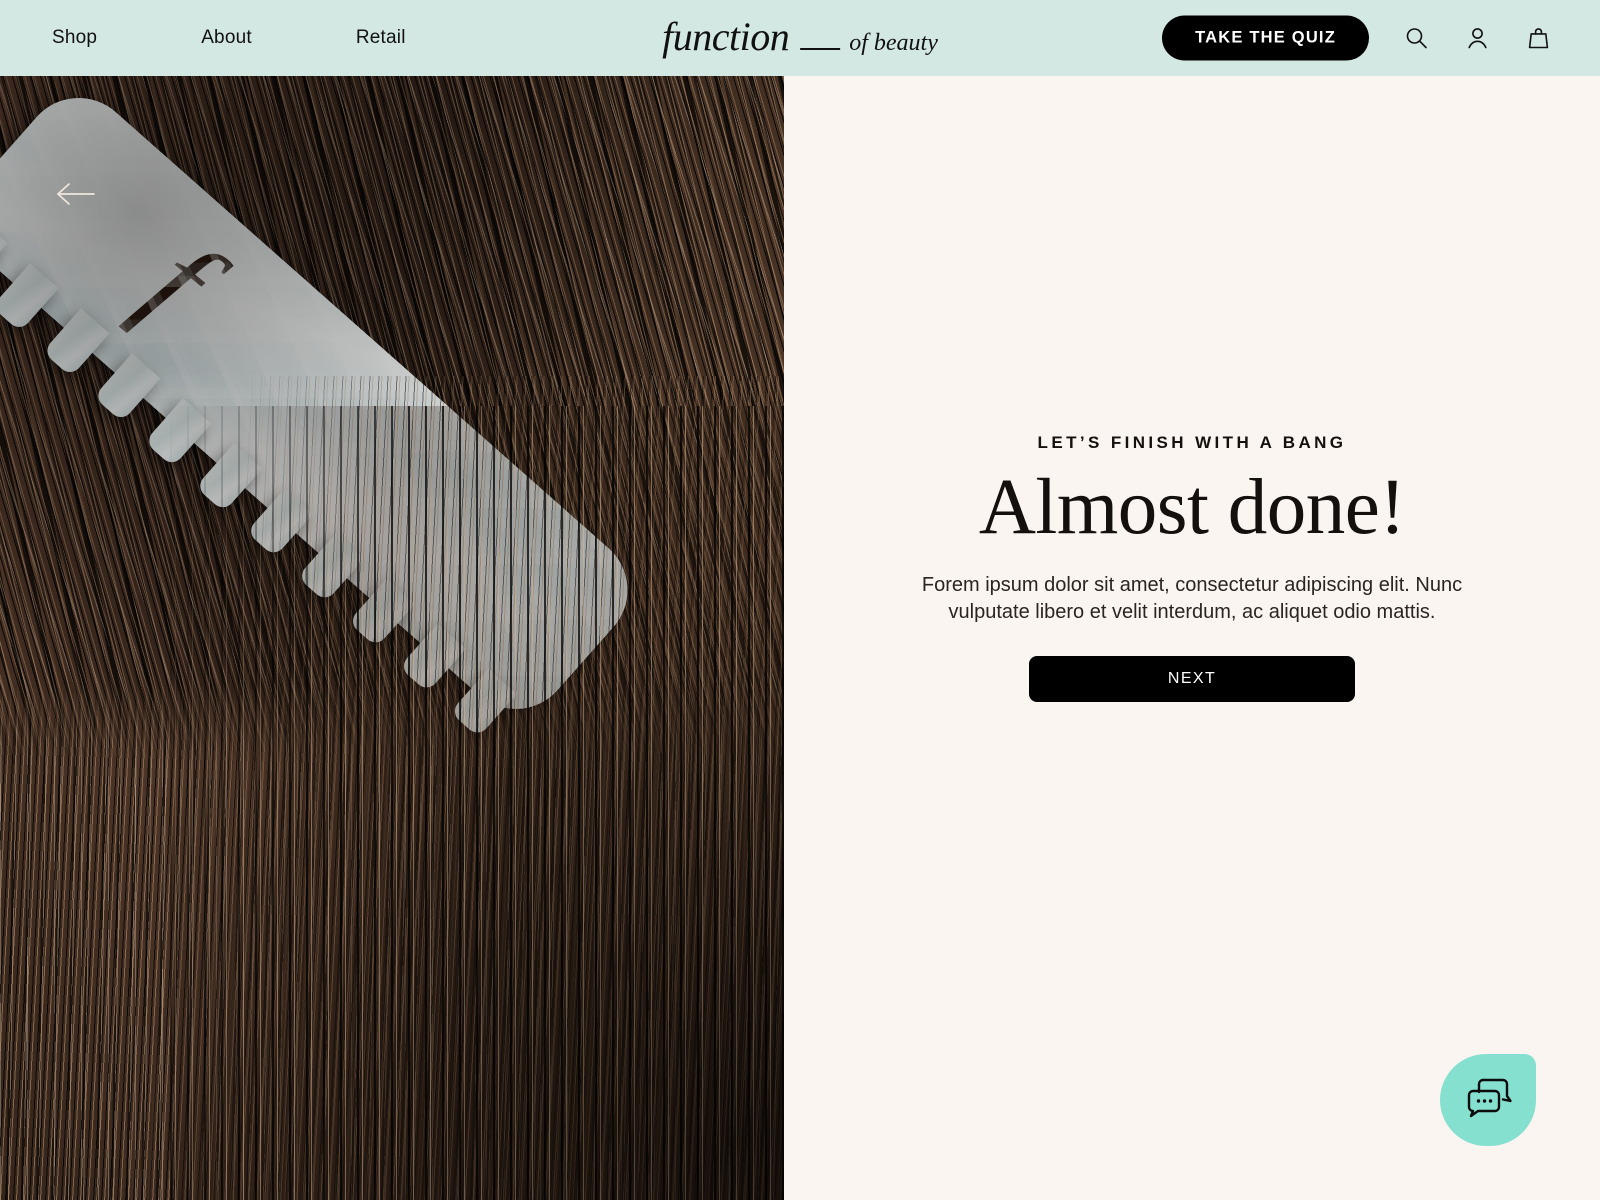 The width and height of the screenshot is (1600, 1200). Describe the element at coordinates (75, 194) in the screenshot. I see `back-arrow-icon` at that location.